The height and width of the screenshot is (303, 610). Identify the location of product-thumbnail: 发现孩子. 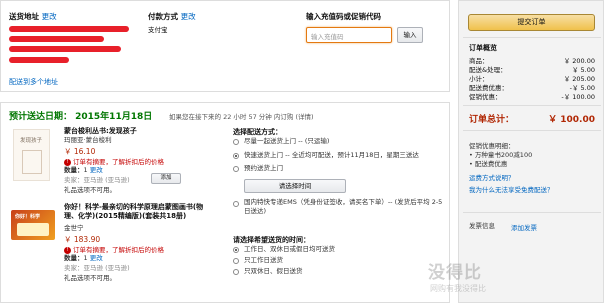
(31, 155).